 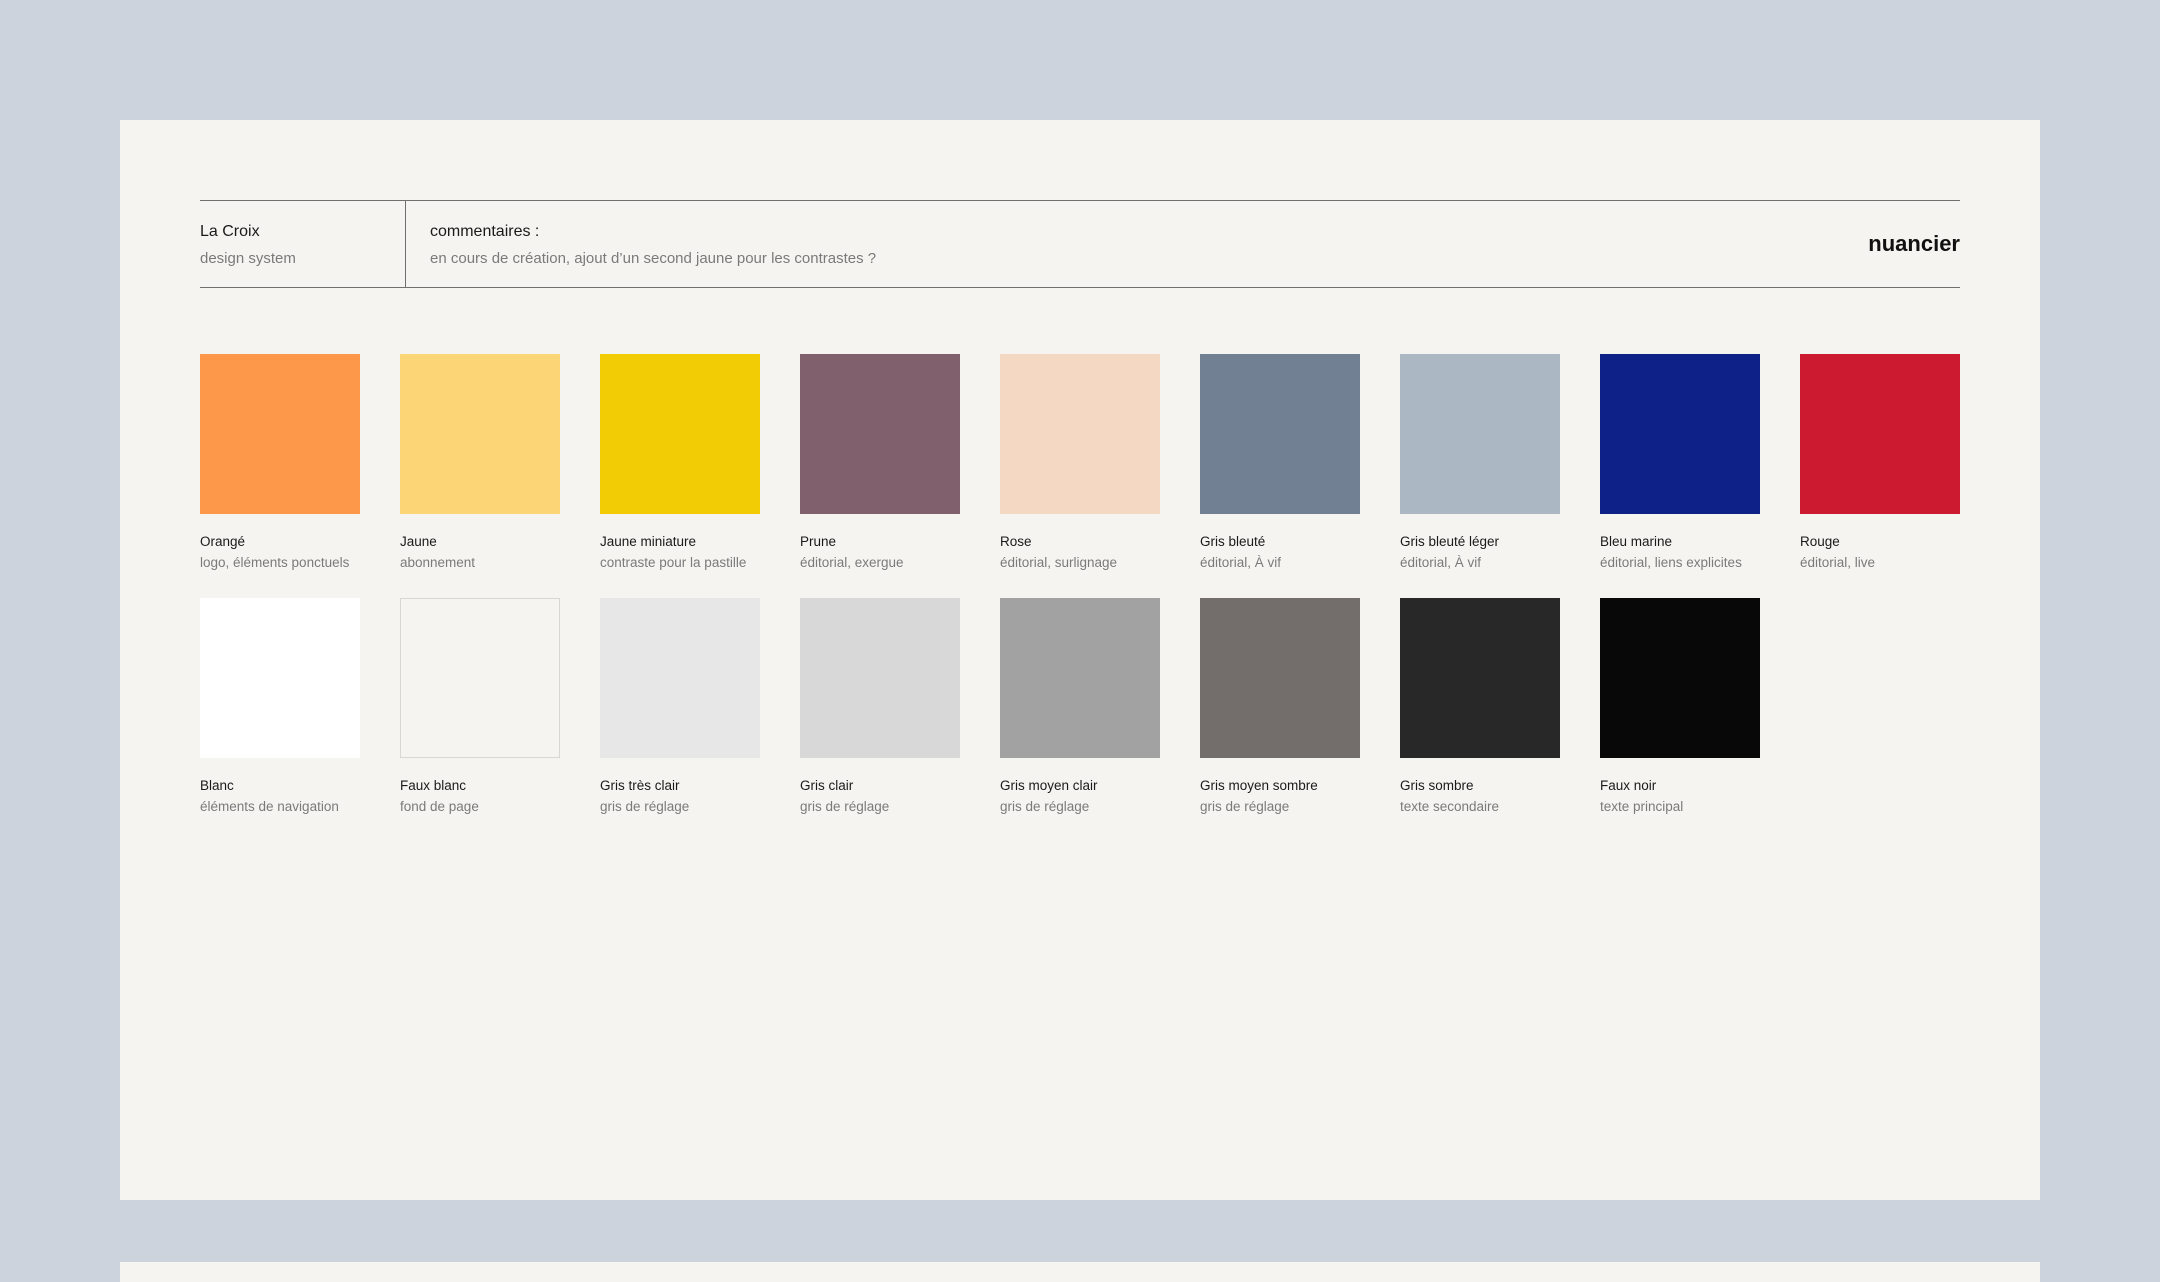 I want to click on swatch-name: Rose, so click(x=1016, y=541).